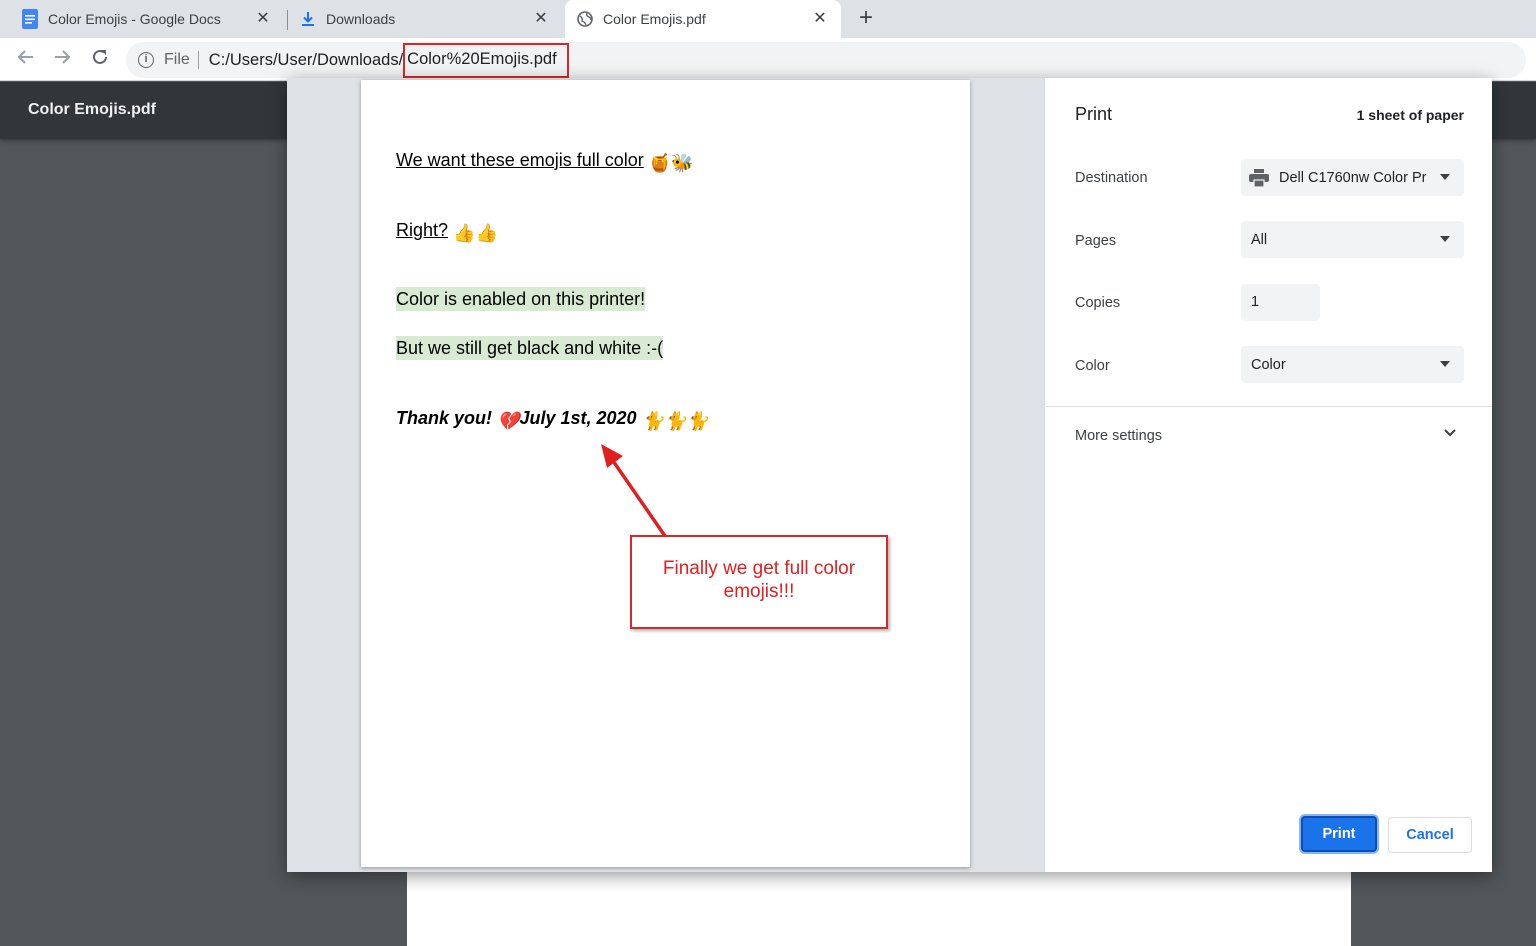  Describe the element at coordinates (1096, 241) in the screenshot. I see `pages-label: Pages` at that location.